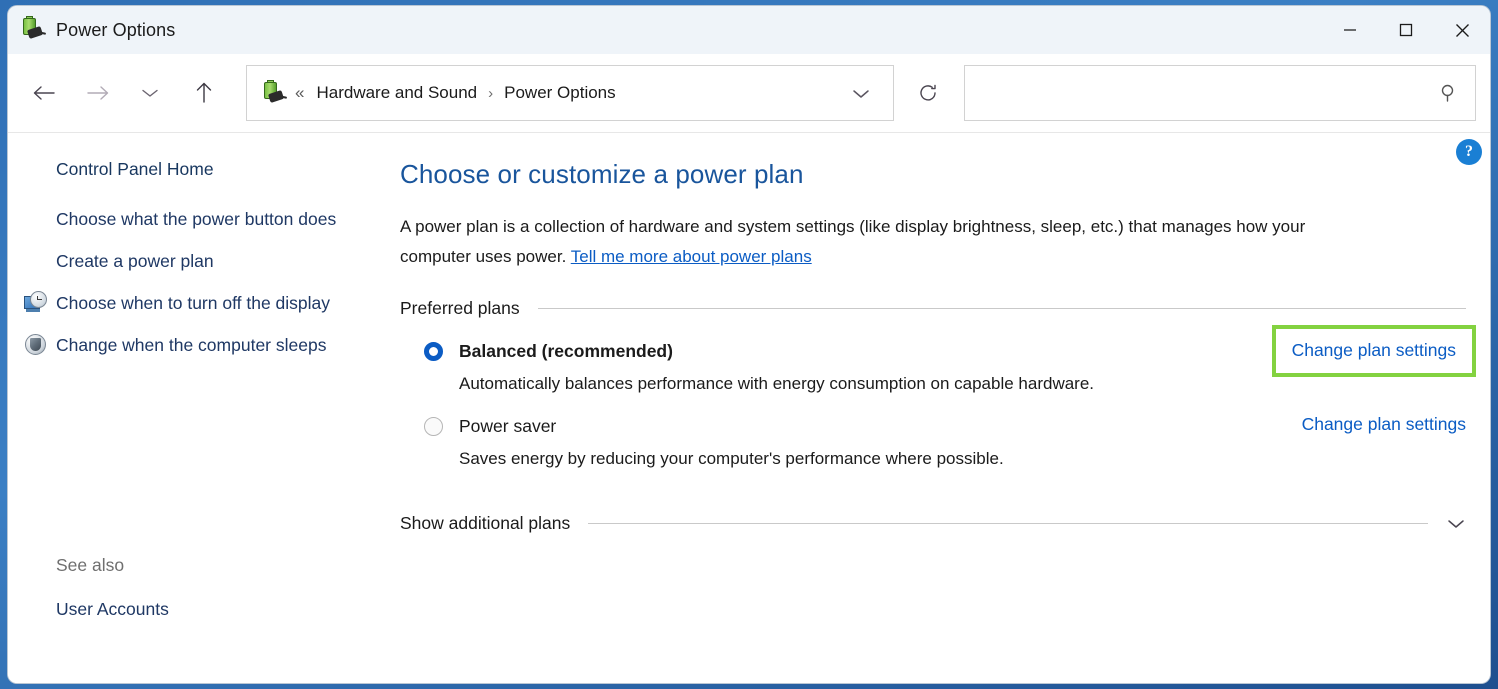 This screenshot has height=689, width=1498. Describe the element at coordinates (1469, 152) in the screenshot. I see `help-button: ?` at that location.